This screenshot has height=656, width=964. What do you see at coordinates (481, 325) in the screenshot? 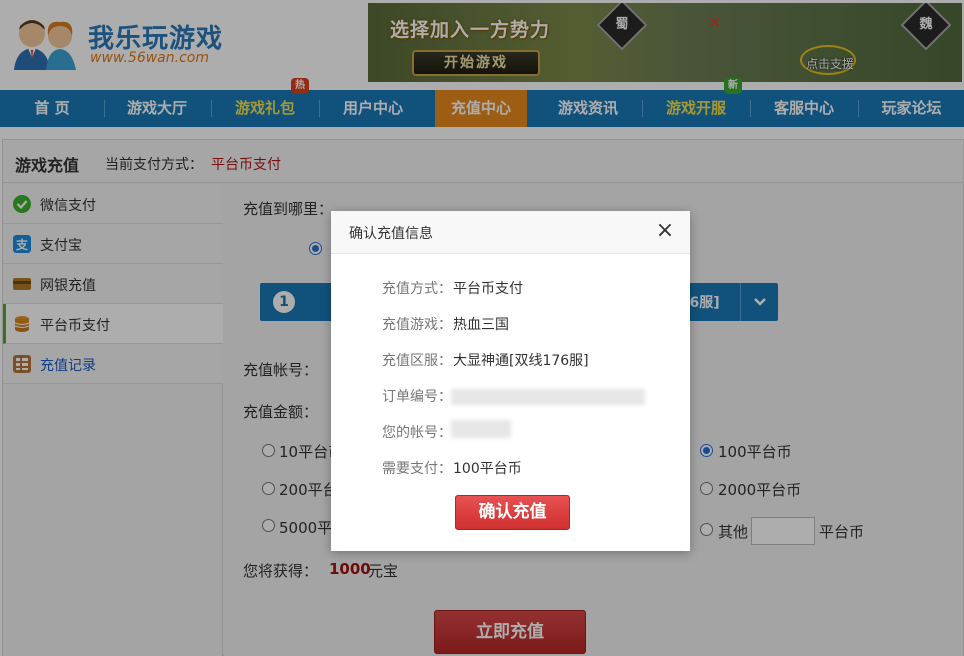
I see `game-value: 热血三国` at bounding box center [481, 325].